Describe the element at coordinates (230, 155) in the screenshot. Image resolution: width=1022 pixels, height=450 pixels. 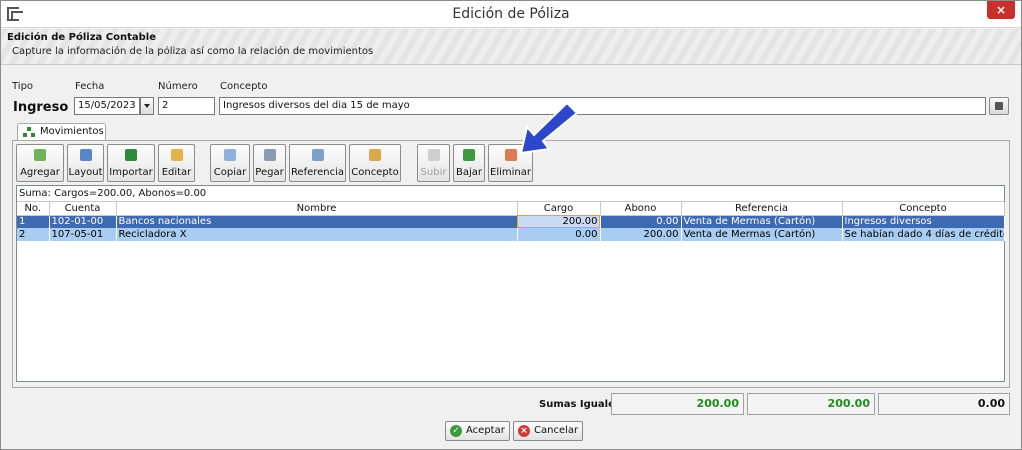
I see `copy-icon` at that location.